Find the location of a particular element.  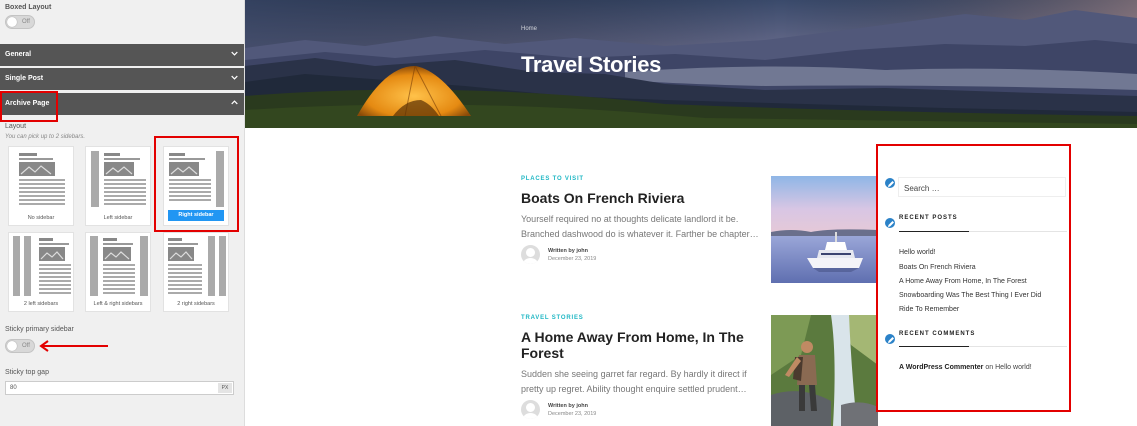

post-title: A Home Away From Home, In The Forest is located at coordinates (636, 345).